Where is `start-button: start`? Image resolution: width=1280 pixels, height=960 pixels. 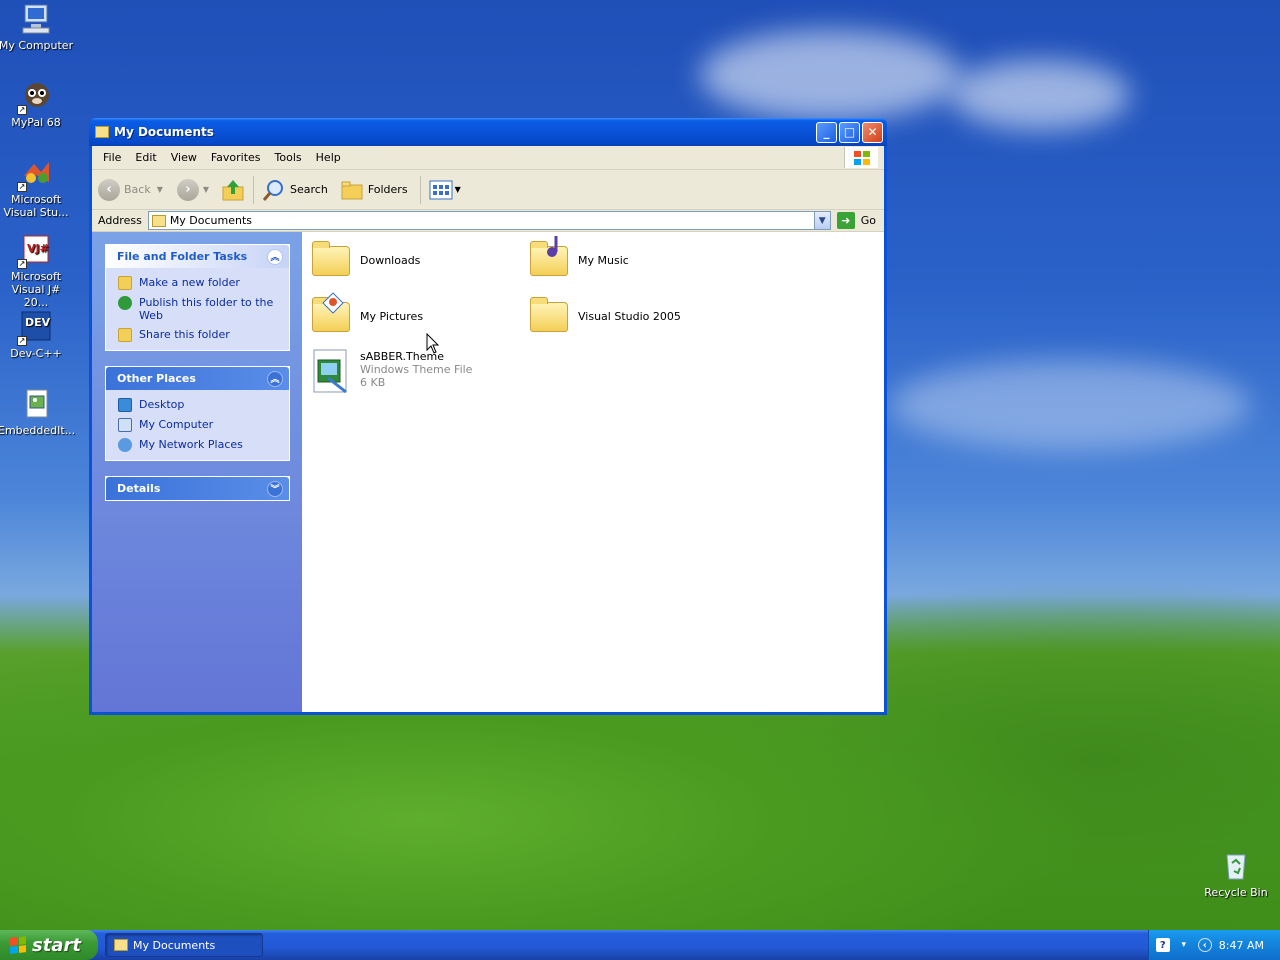
start-button: start is located at coordinates (49, 945).